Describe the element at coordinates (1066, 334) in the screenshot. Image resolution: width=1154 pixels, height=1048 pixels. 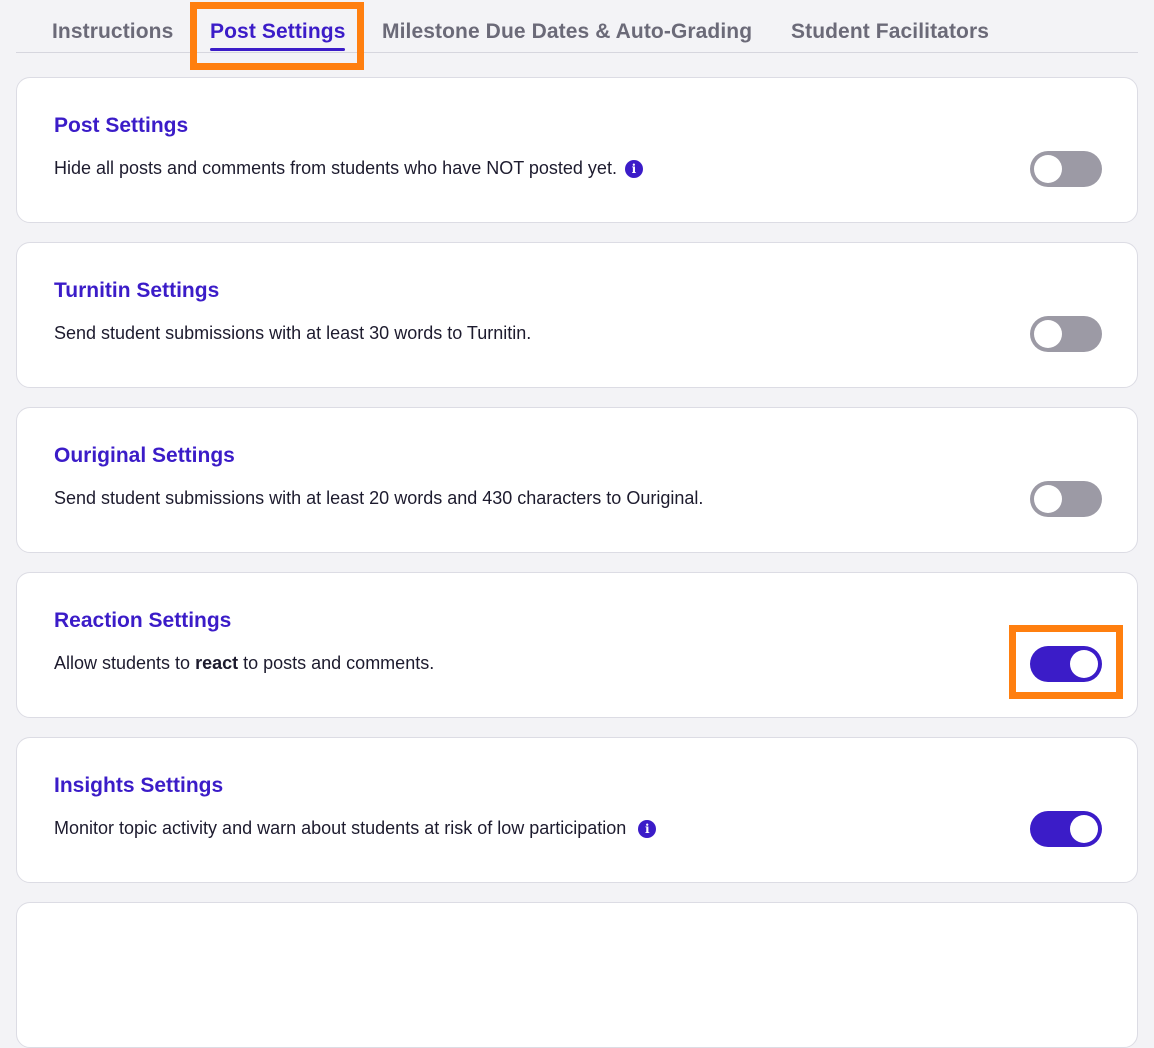
I see `turnitin-toggle` at that location.